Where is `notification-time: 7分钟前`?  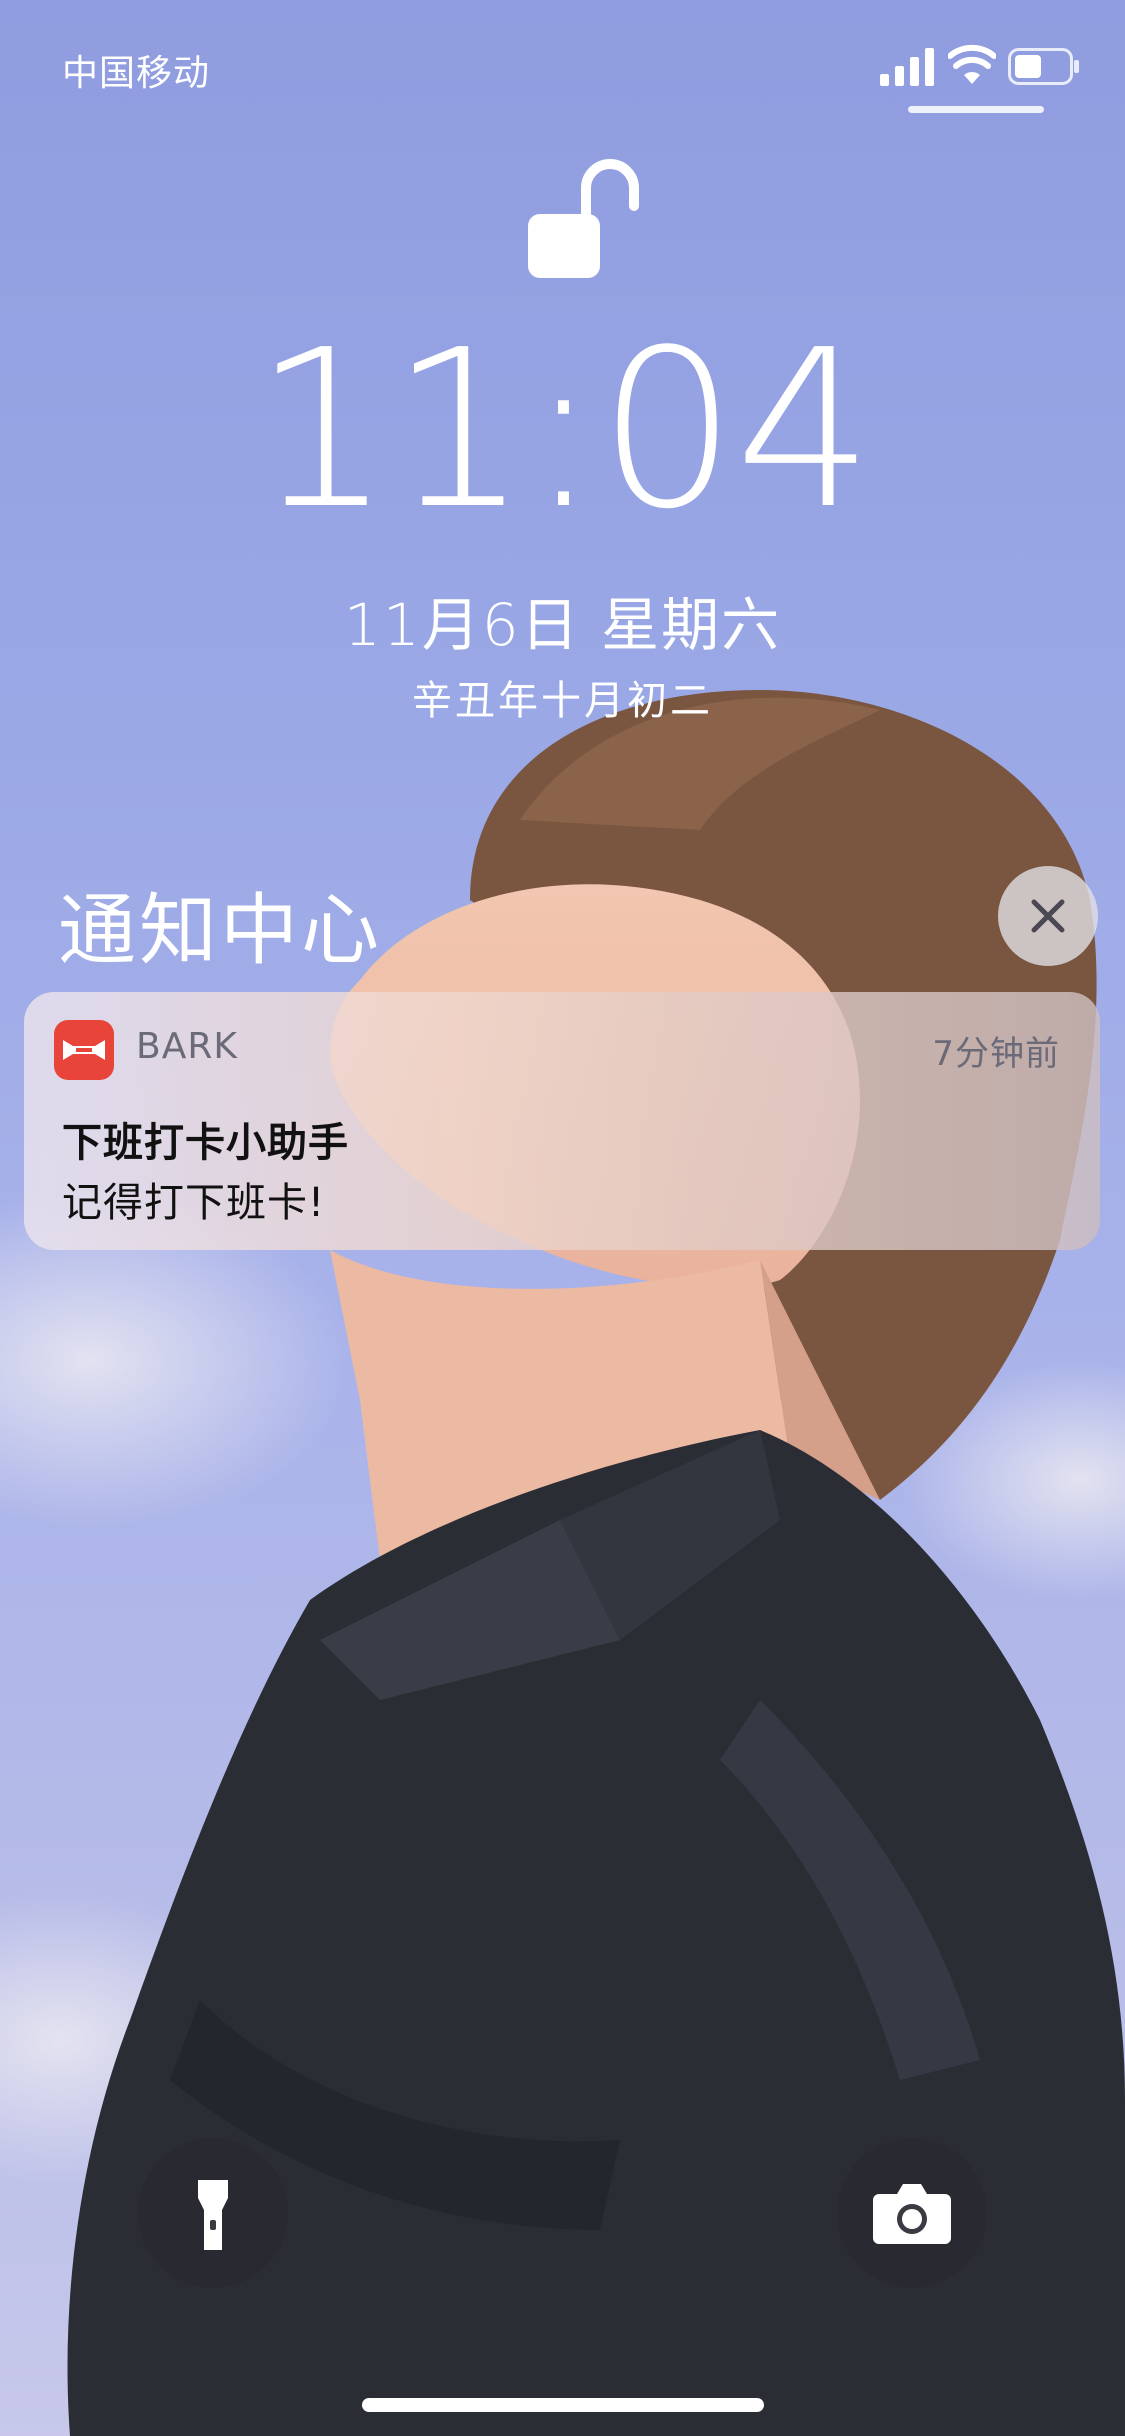 notification-time: 7分钟前 is located at coordinates (996, 1054).